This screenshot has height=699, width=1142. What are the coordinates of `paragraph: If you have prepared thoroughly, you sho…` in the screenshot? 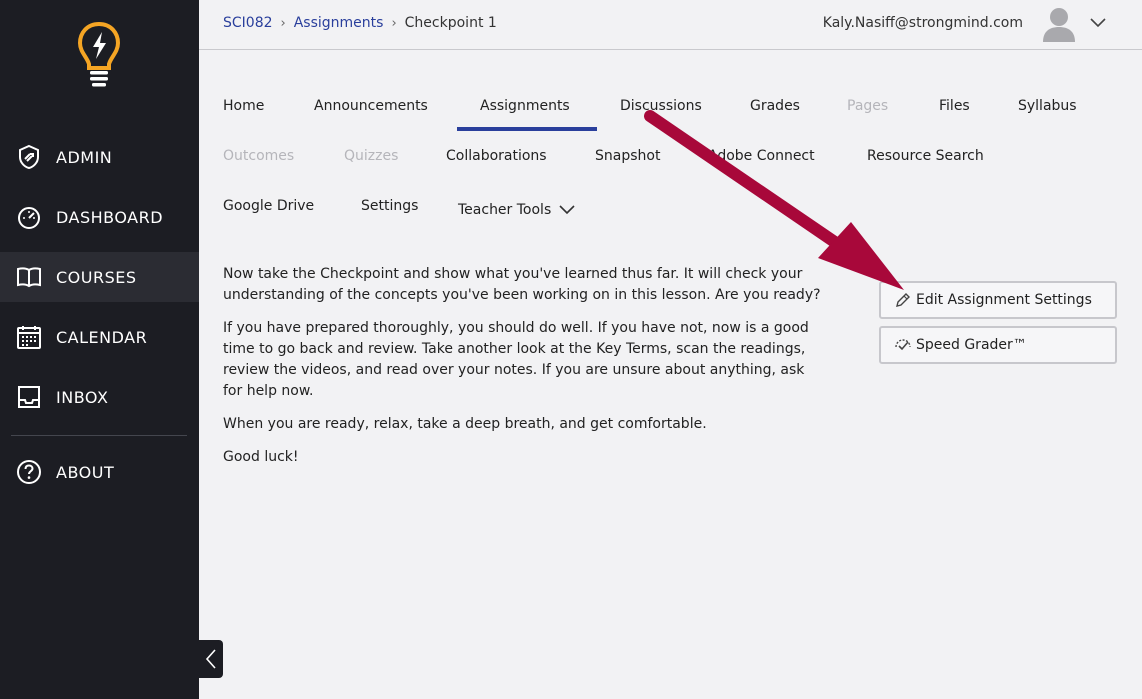 It's located at (516, 359).